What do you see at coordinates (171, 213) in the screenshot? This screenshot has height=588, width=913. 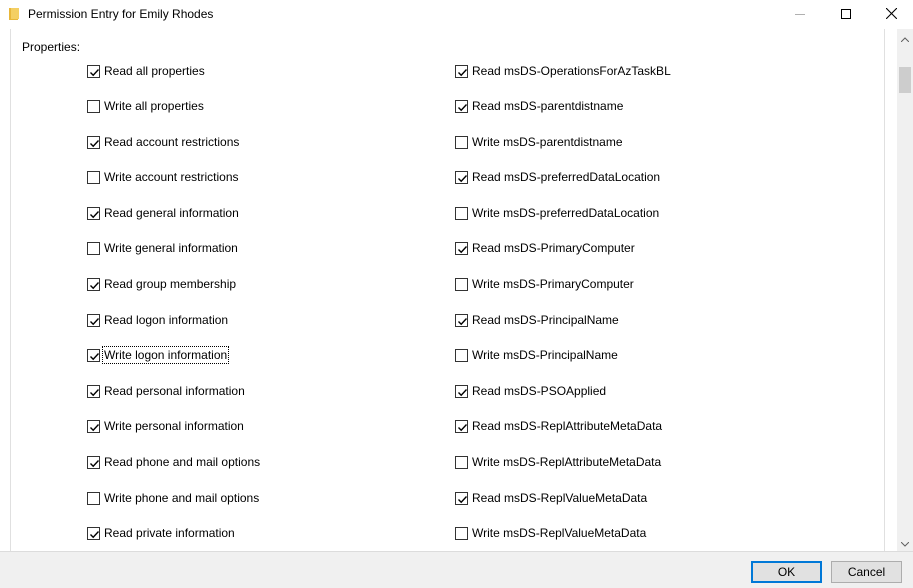 I see `permission-label: Read general information` at bounding box center [171, 213].